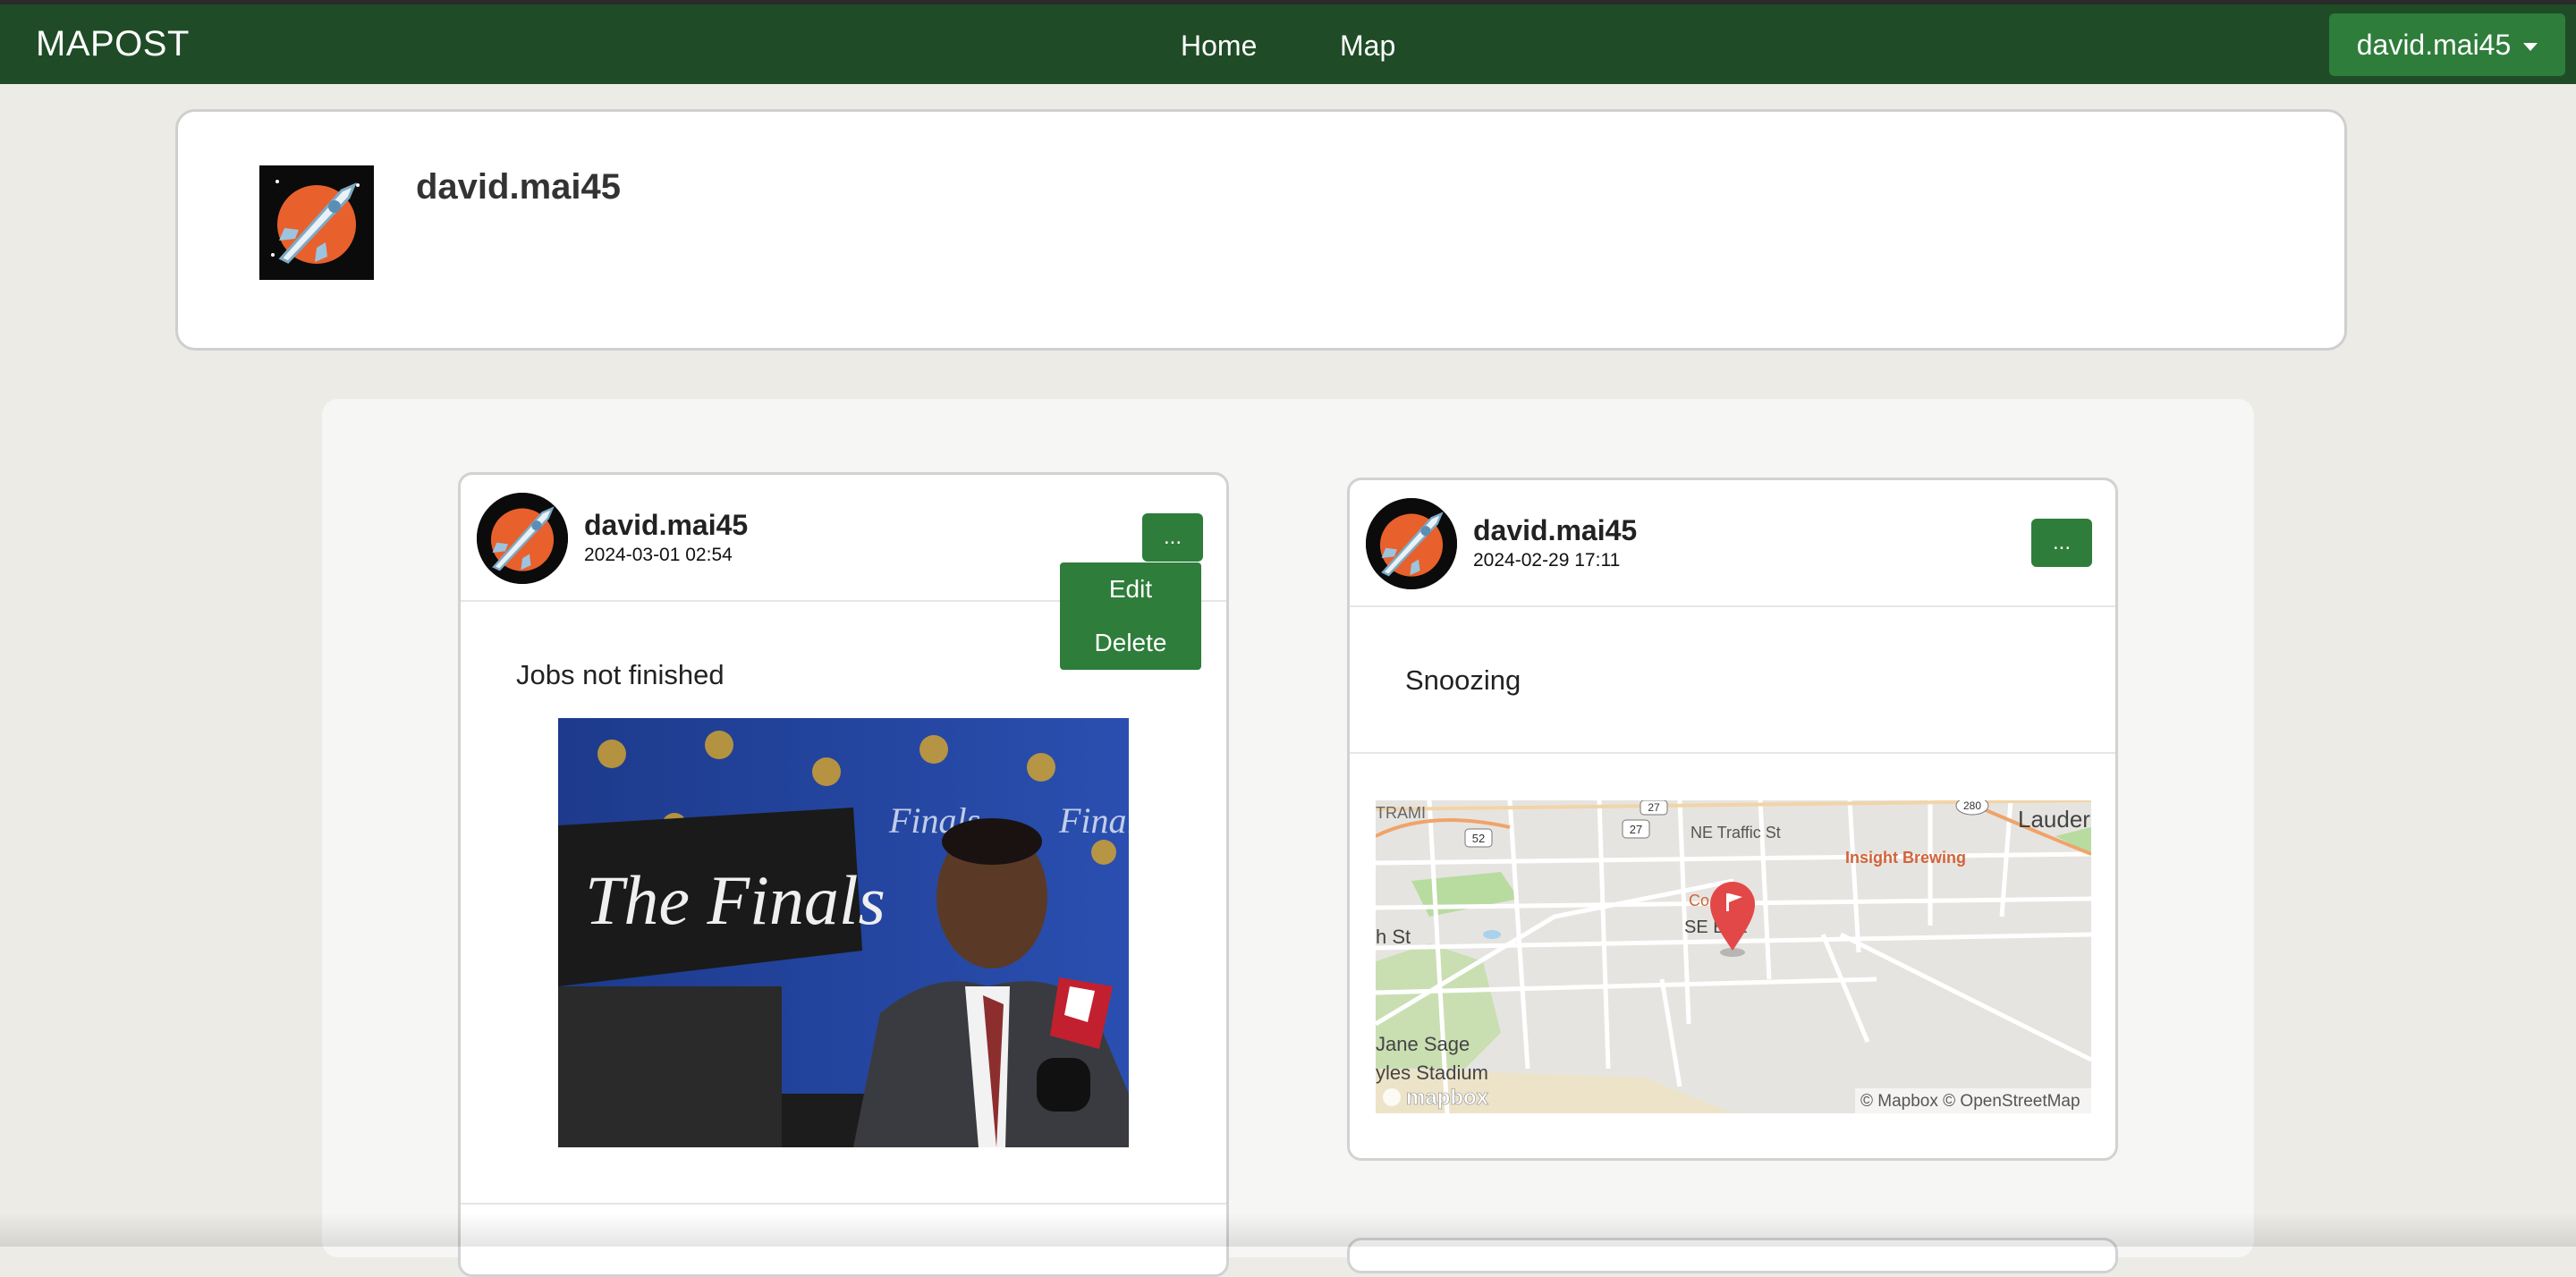  What do you see at coordinates (1463, 680) in the screenshot?
I see `post-text: Snoozing` at bounding box center [1463, 680].